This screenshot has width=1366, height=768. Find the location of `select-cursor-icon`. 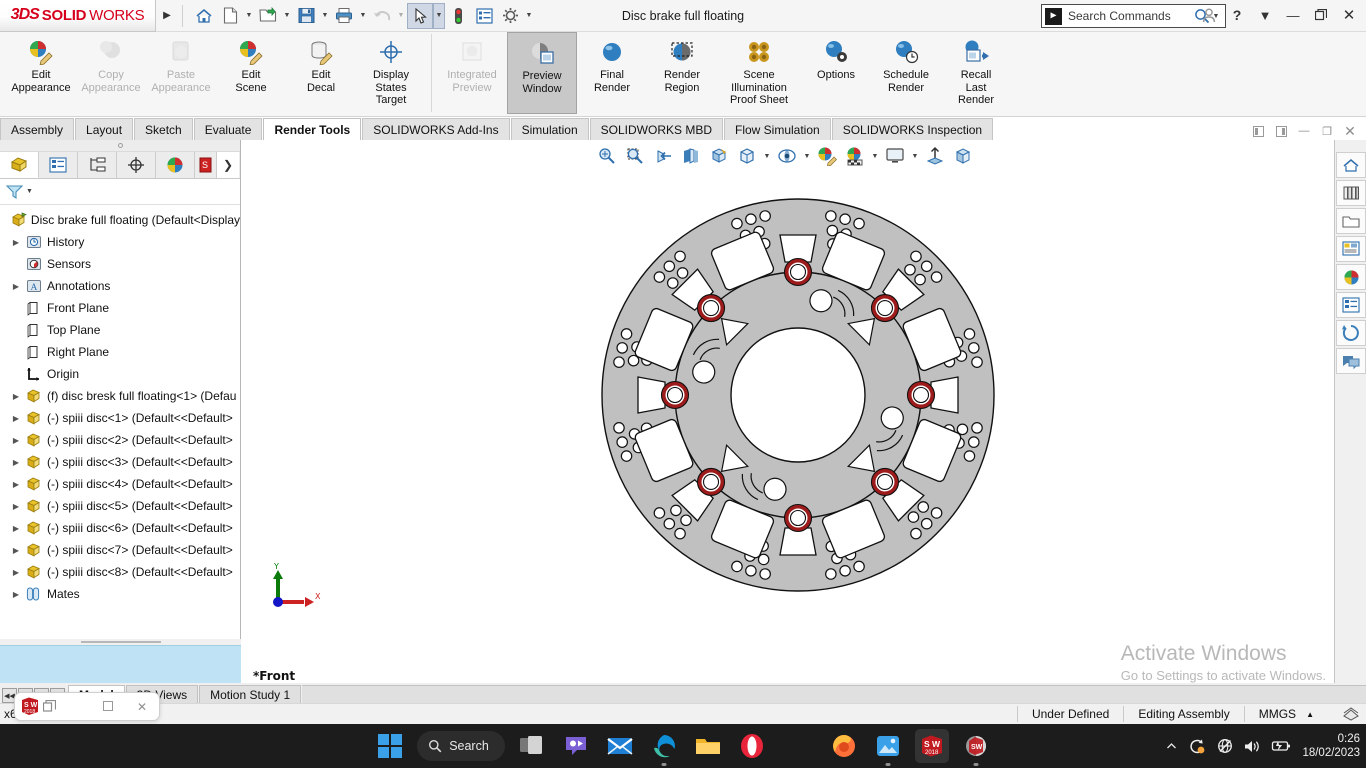

select-cursor-icon is located at coordinates (420, 15).